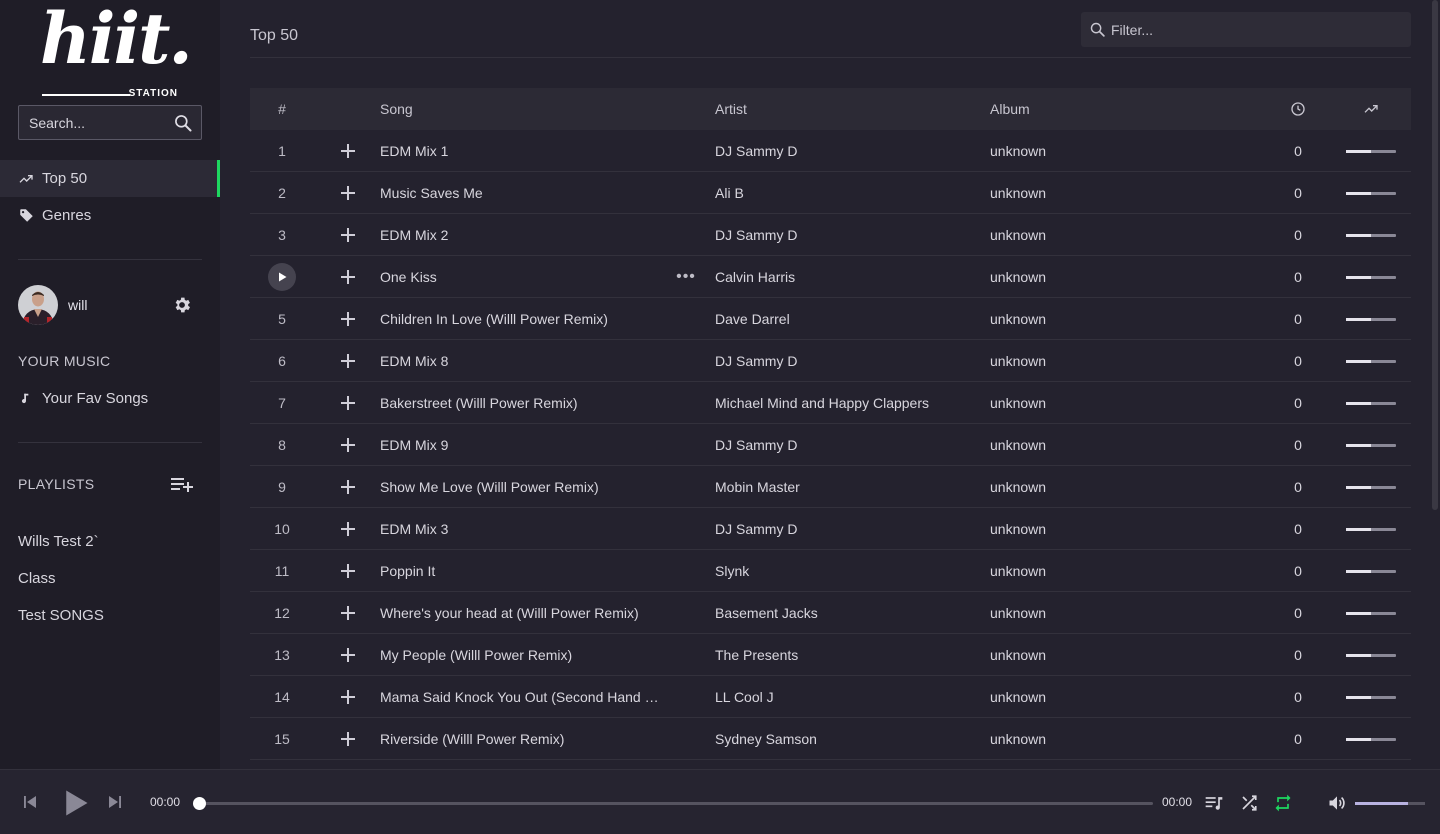  I want to click on table-row: One Kiss ••• Calvin Harris unknown 0, so click(830, 277).